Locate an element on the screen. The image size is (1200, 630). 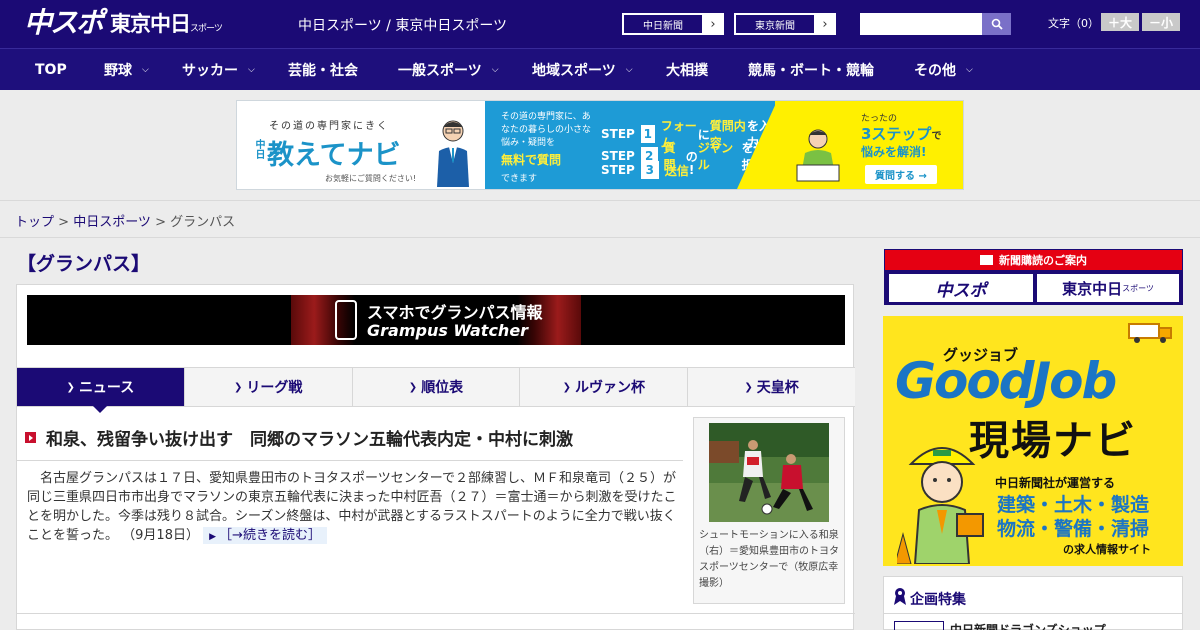
subscription-header-text: 新聞購読のご案内 is located at coordinates (1043, 260).